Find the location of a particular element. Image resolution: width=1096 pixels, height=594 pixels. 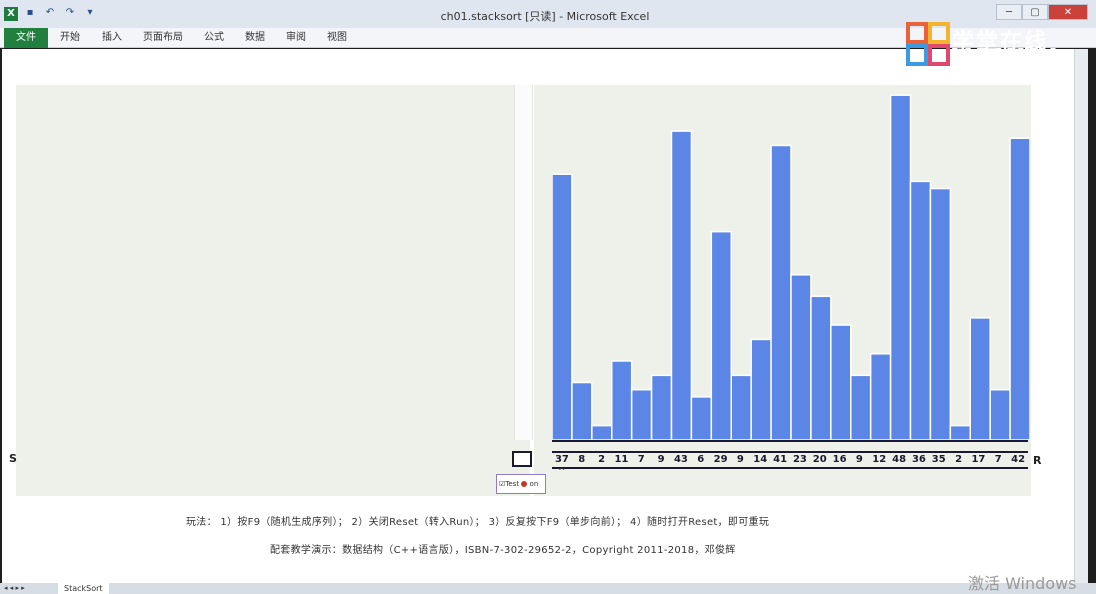

sequence-row: 37 8 2 11 7 9 43 6 29 9 14 41 23 20 16 9 12 48 36 35 2 17 7 42 is located at coordinates (790, 460).